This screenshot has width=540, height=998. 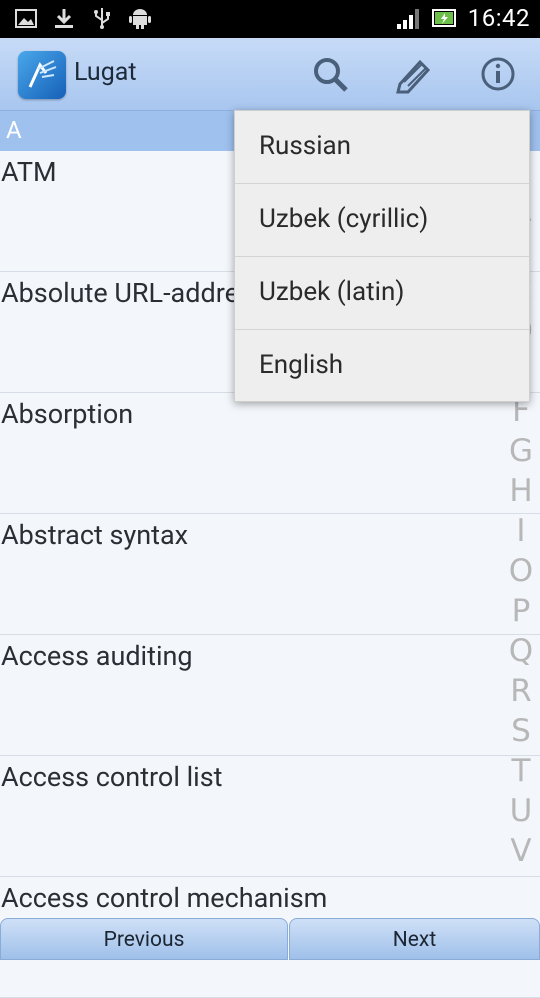 What do you see at coordinates (140, 19) in the screenshot?
I see `android-icon` at bounding box center [140, 19].